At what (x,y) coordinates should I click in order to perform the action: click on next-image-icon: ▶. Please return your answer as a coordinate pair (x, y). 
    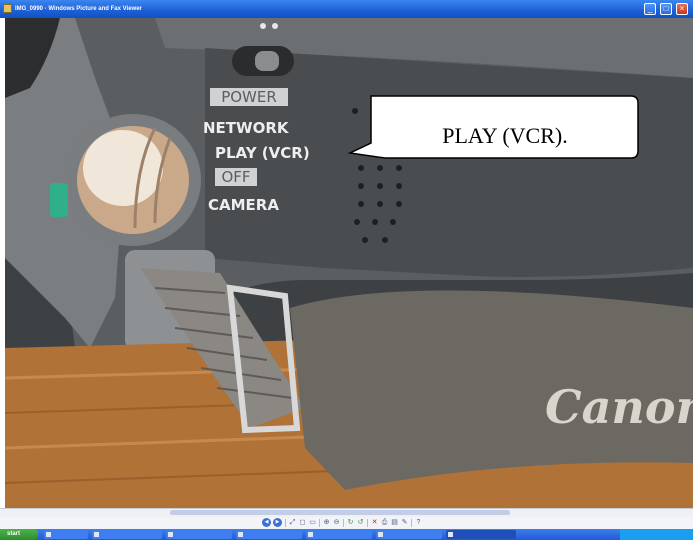
    Looking at the image, I should click on (277, 522).